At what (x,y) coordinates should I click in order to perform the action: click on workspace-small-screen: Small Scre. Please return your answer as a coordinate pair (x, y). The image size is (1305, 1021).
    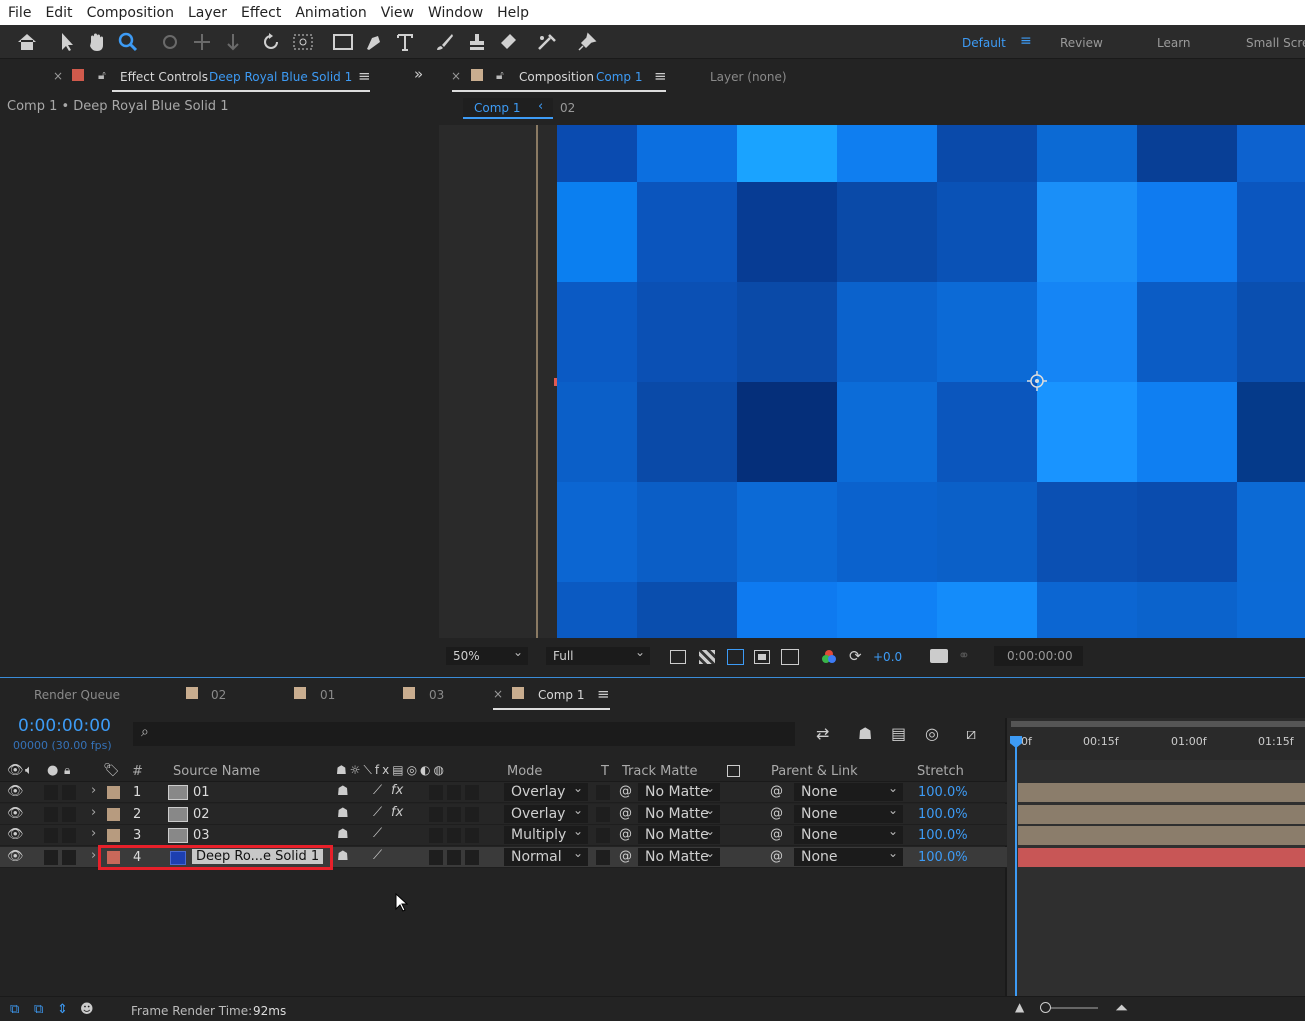
    Looking at the image, I should click on (1275, 43).